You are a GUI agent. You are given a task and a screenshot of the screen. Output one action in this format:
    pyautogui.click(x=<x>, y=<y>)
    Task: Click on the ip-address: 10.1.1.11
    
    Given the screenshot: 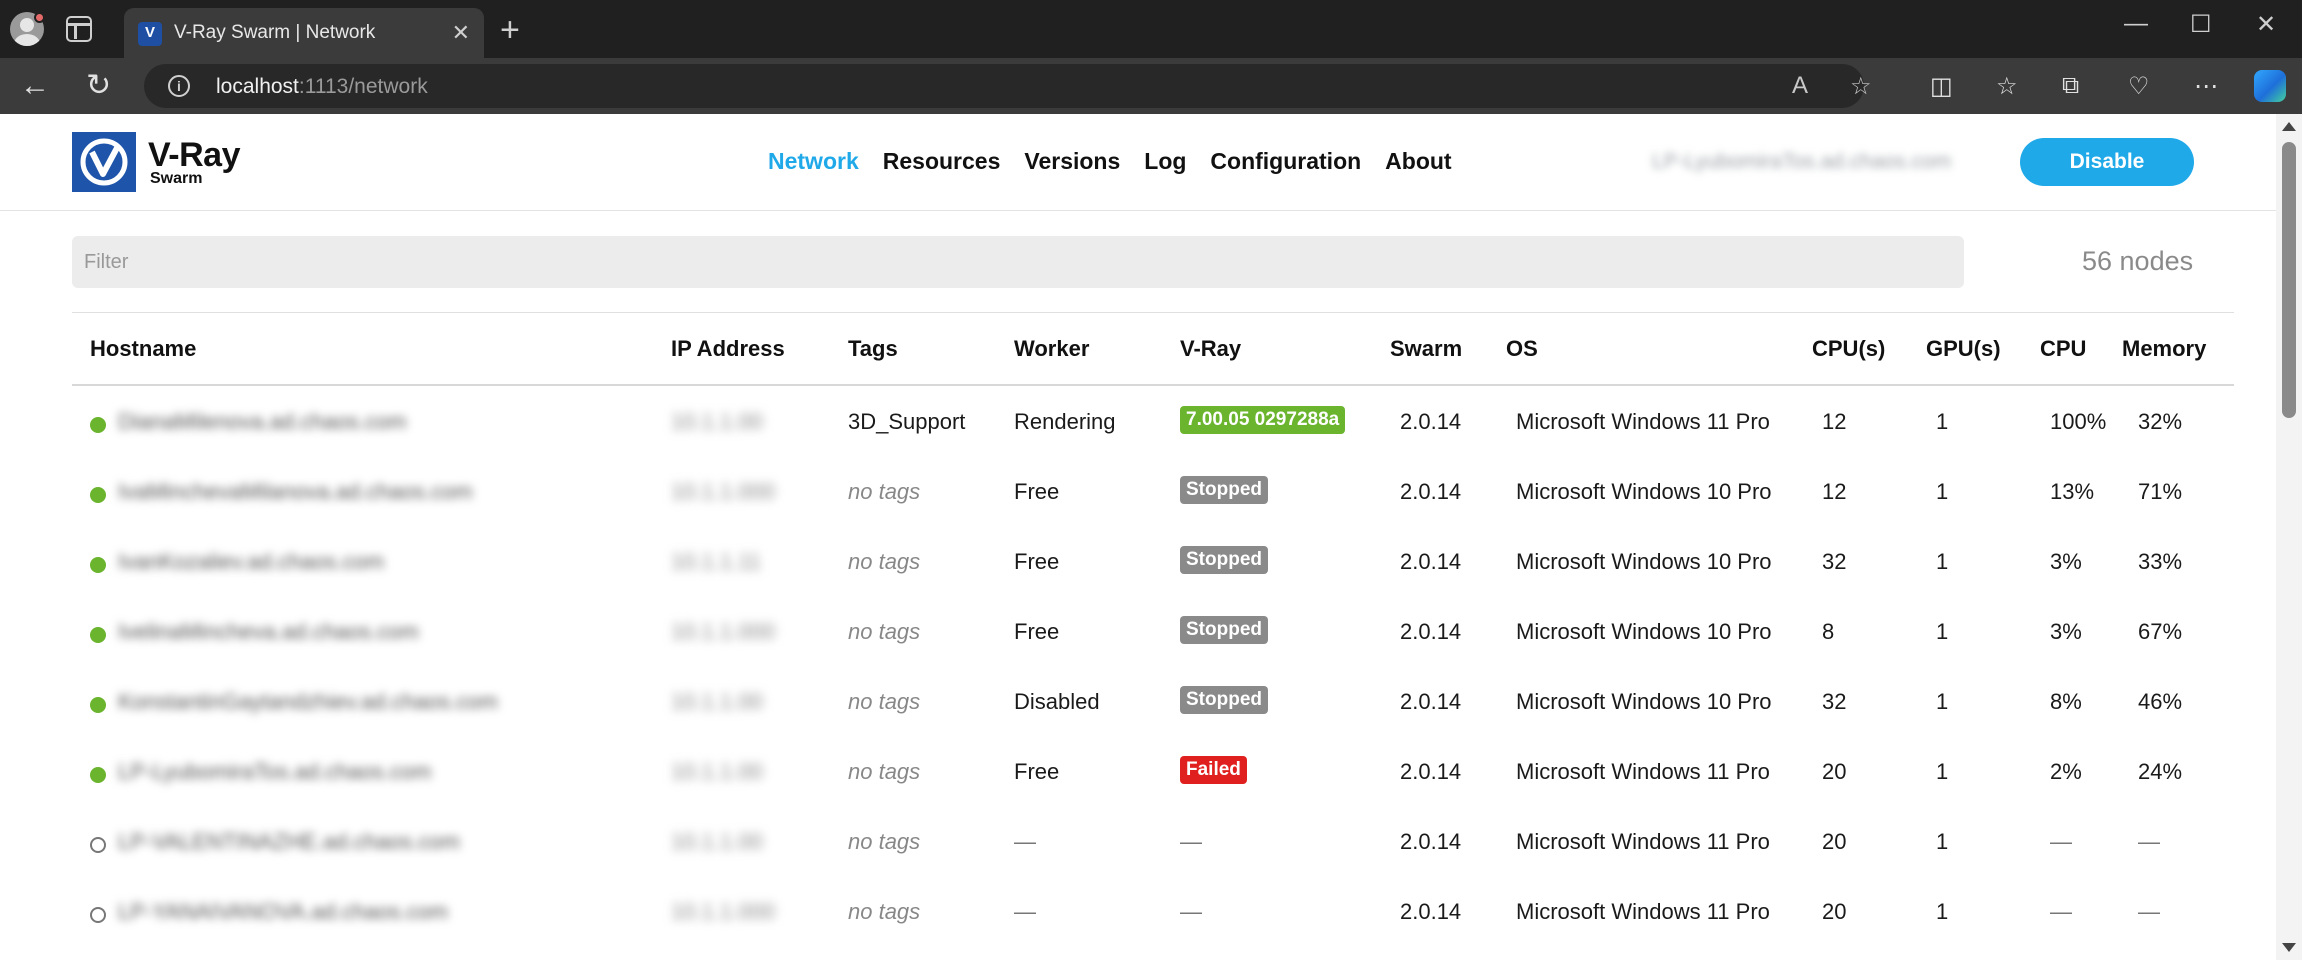 What is the action you would take?
    pyautogui.click(x=716, y=561)
    